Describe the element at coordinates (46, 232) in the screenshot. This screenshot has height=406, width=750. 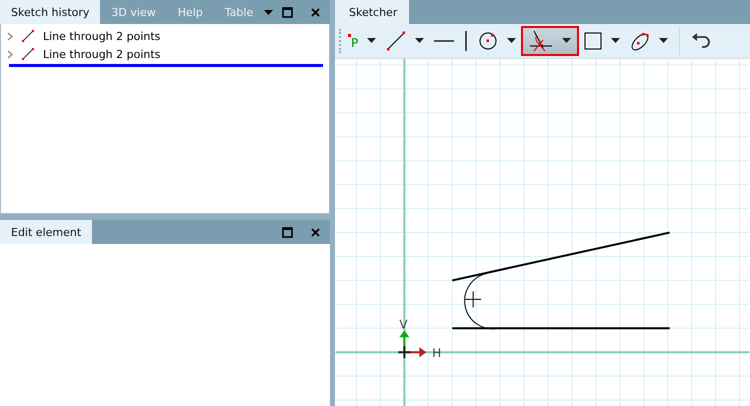
I see `panel-tab: Edit element` at that location.